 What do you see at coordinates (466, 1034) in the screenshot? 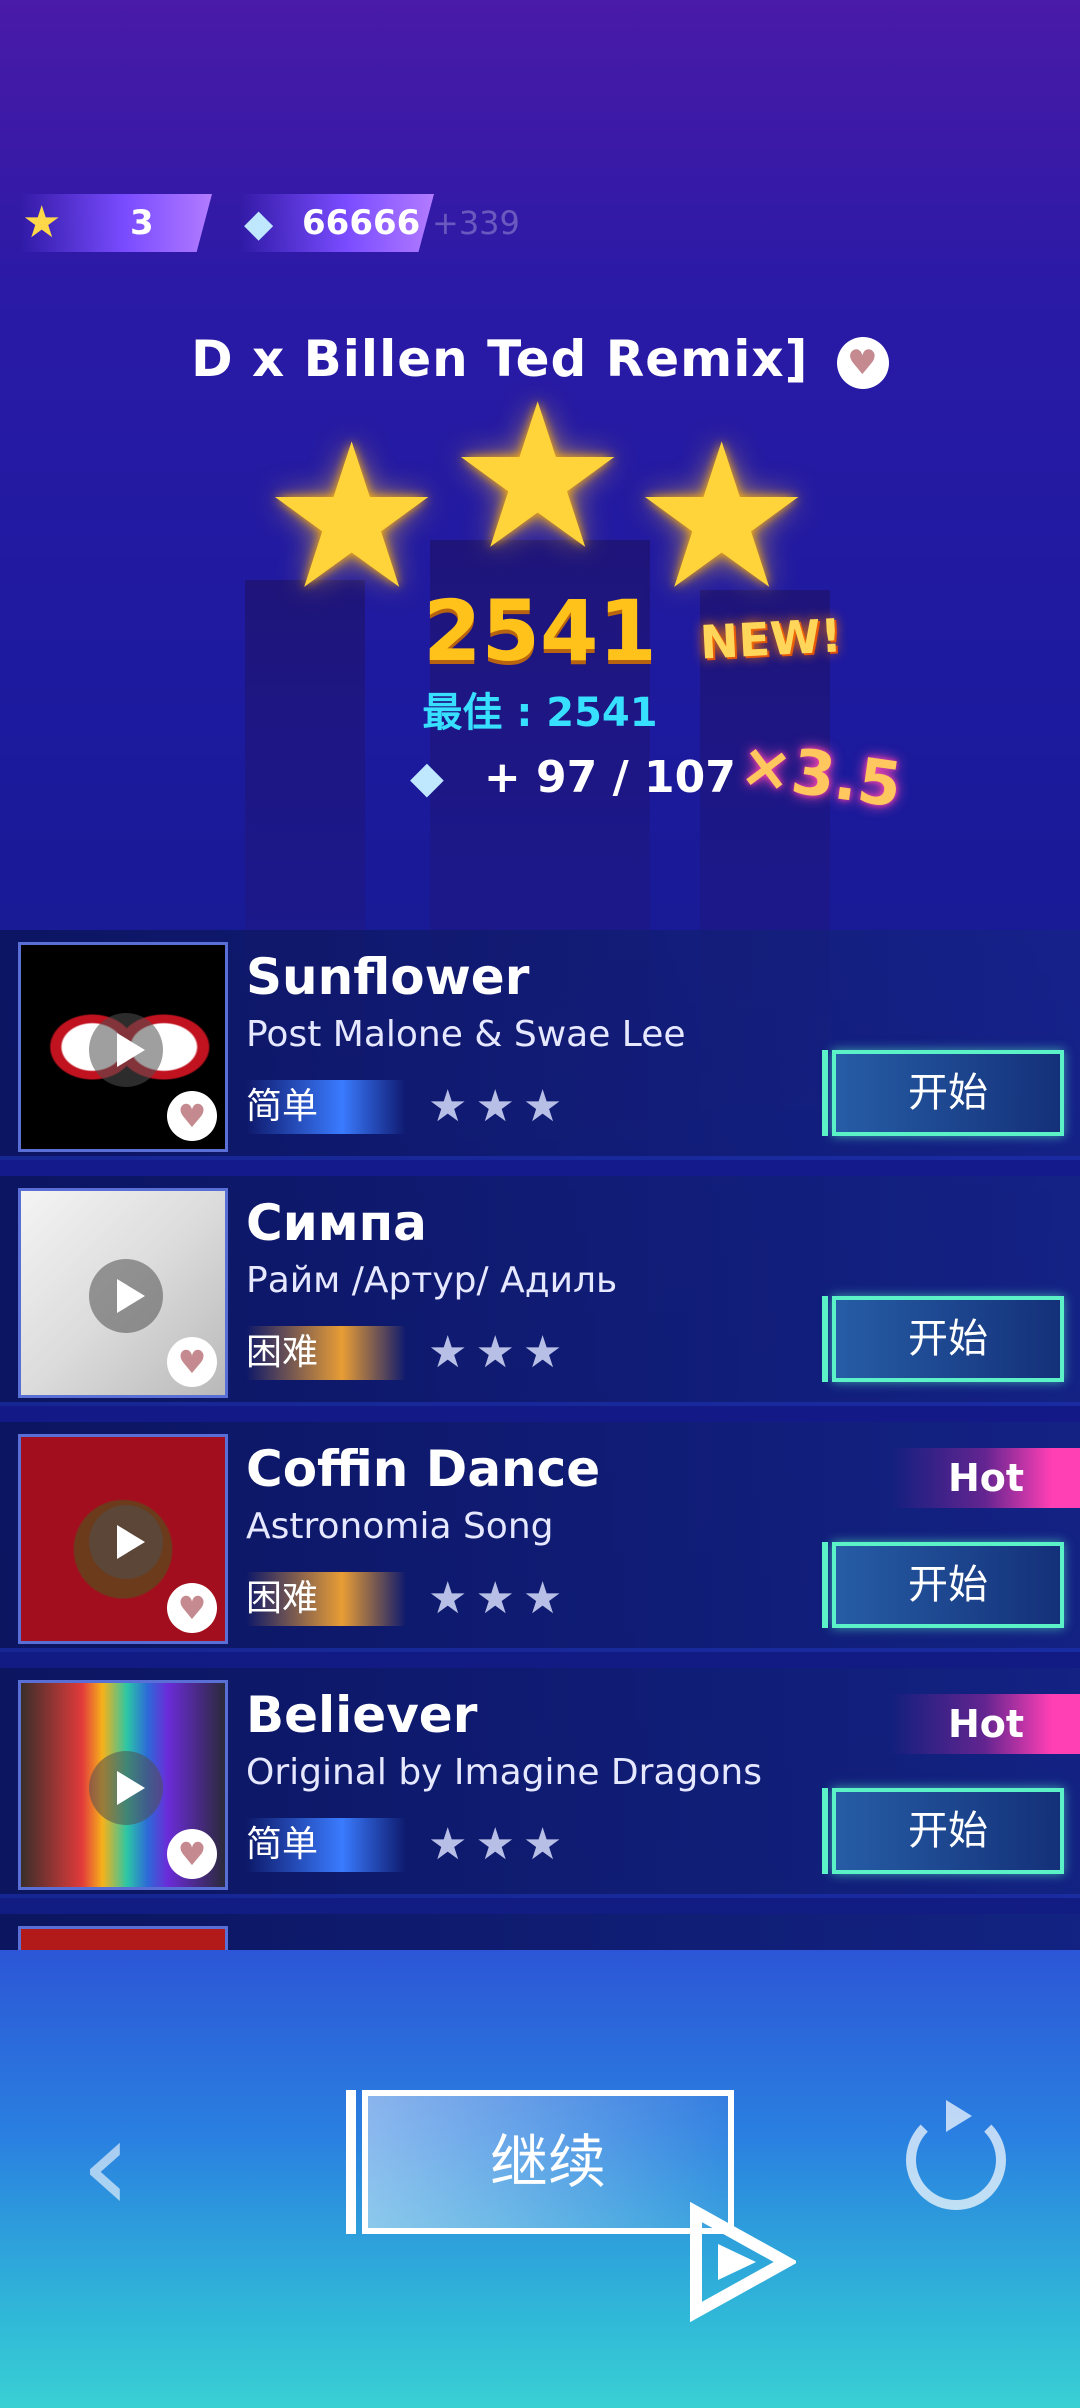
I see `song-artist: Post Malone & Swae Lee` at bounding box center [466, 1034].